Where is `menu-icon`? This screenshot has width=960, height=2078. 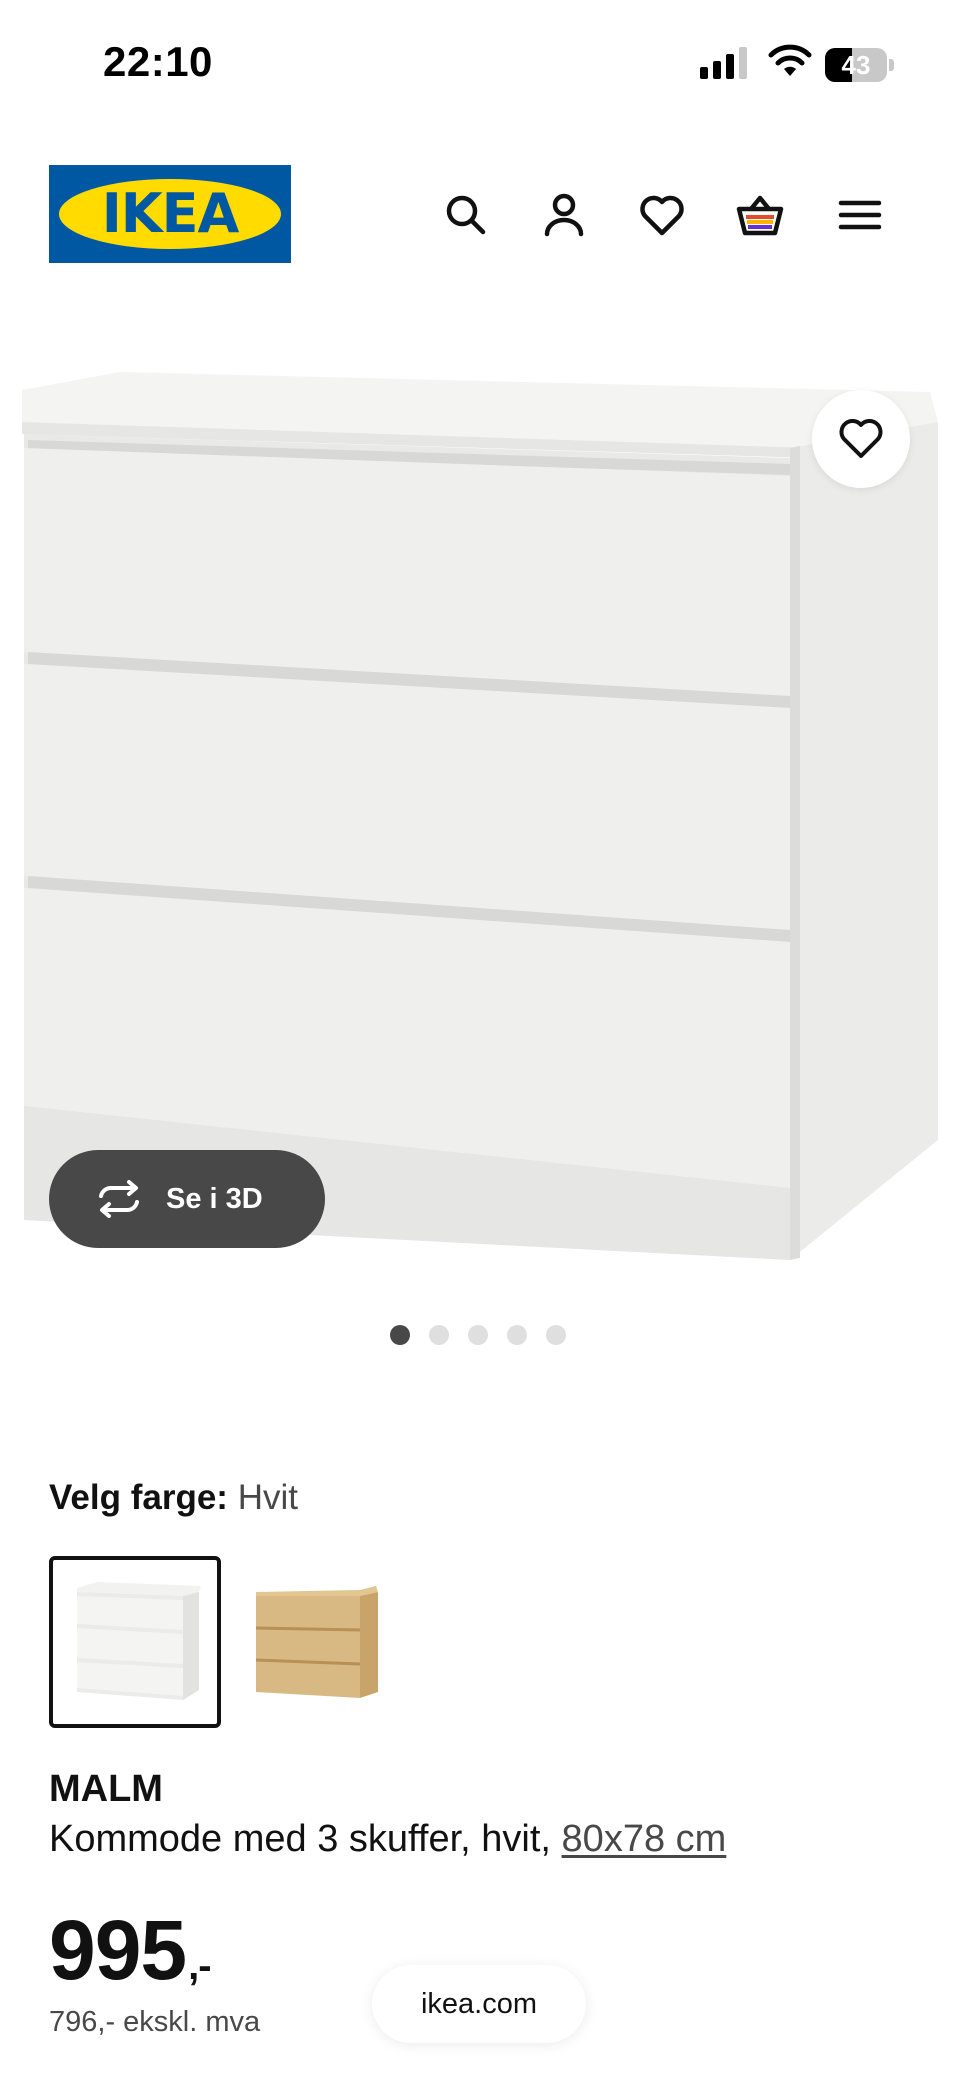
menu-icon is located at coordinates (860, 215).